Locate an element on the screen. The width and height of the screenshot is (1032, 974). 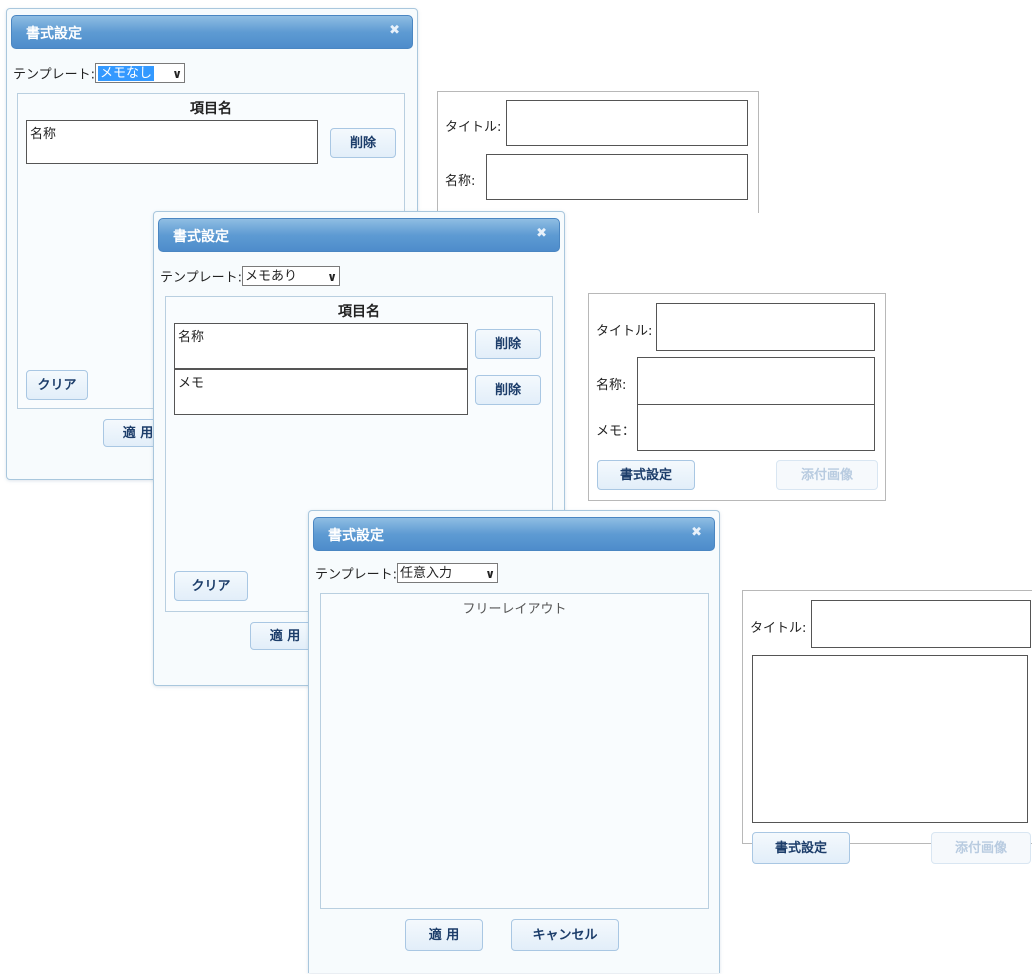
template-row: テンプレート: 任意入力 ∨ is located at coordinates (406, 573).